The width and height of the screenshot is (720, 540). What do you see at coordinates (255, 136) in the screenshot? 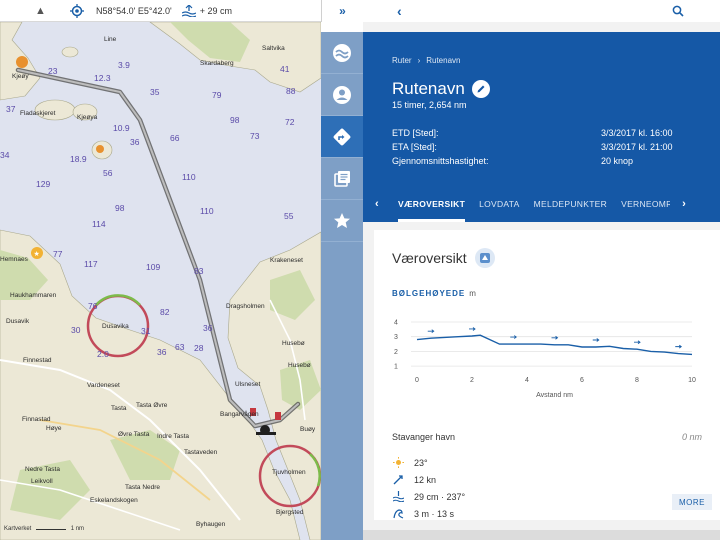
I see `depth-sounding: 73` at bounding box center [255, 136].